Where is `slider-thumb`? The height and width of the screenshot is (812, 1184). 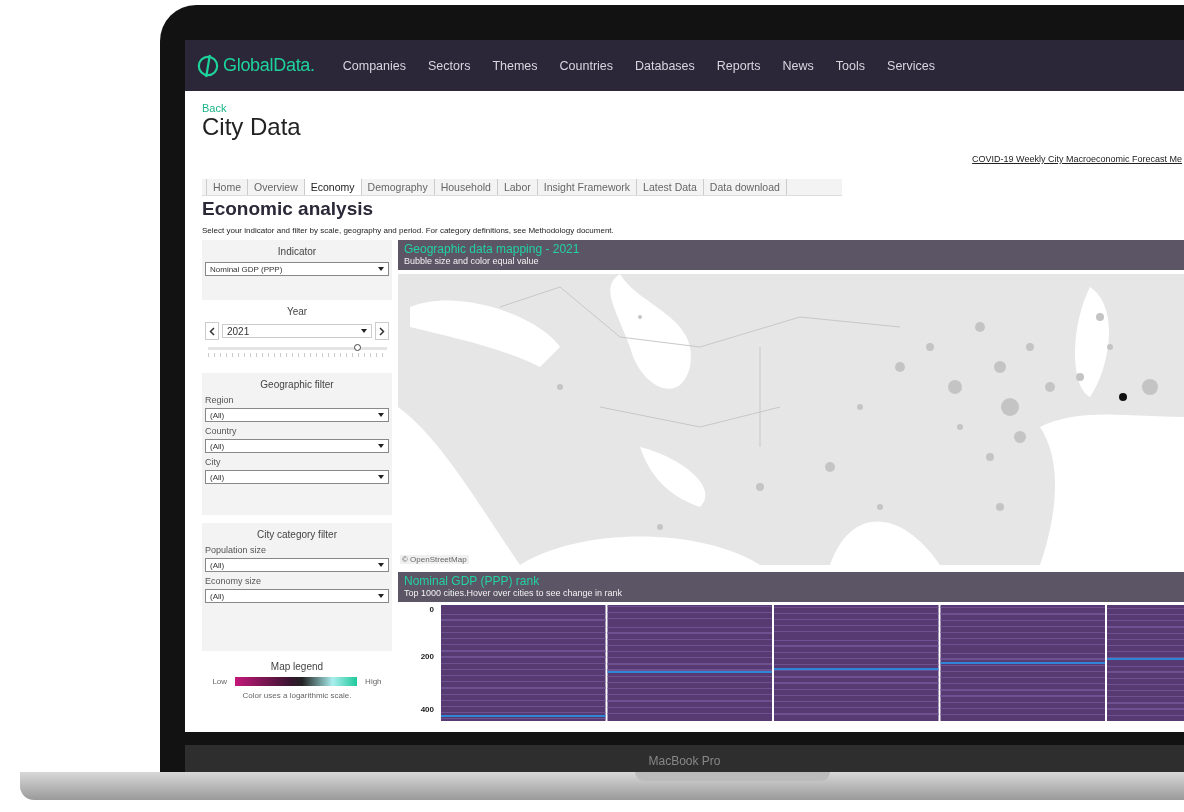
slider-thumb is located at coordinates (358, 347).